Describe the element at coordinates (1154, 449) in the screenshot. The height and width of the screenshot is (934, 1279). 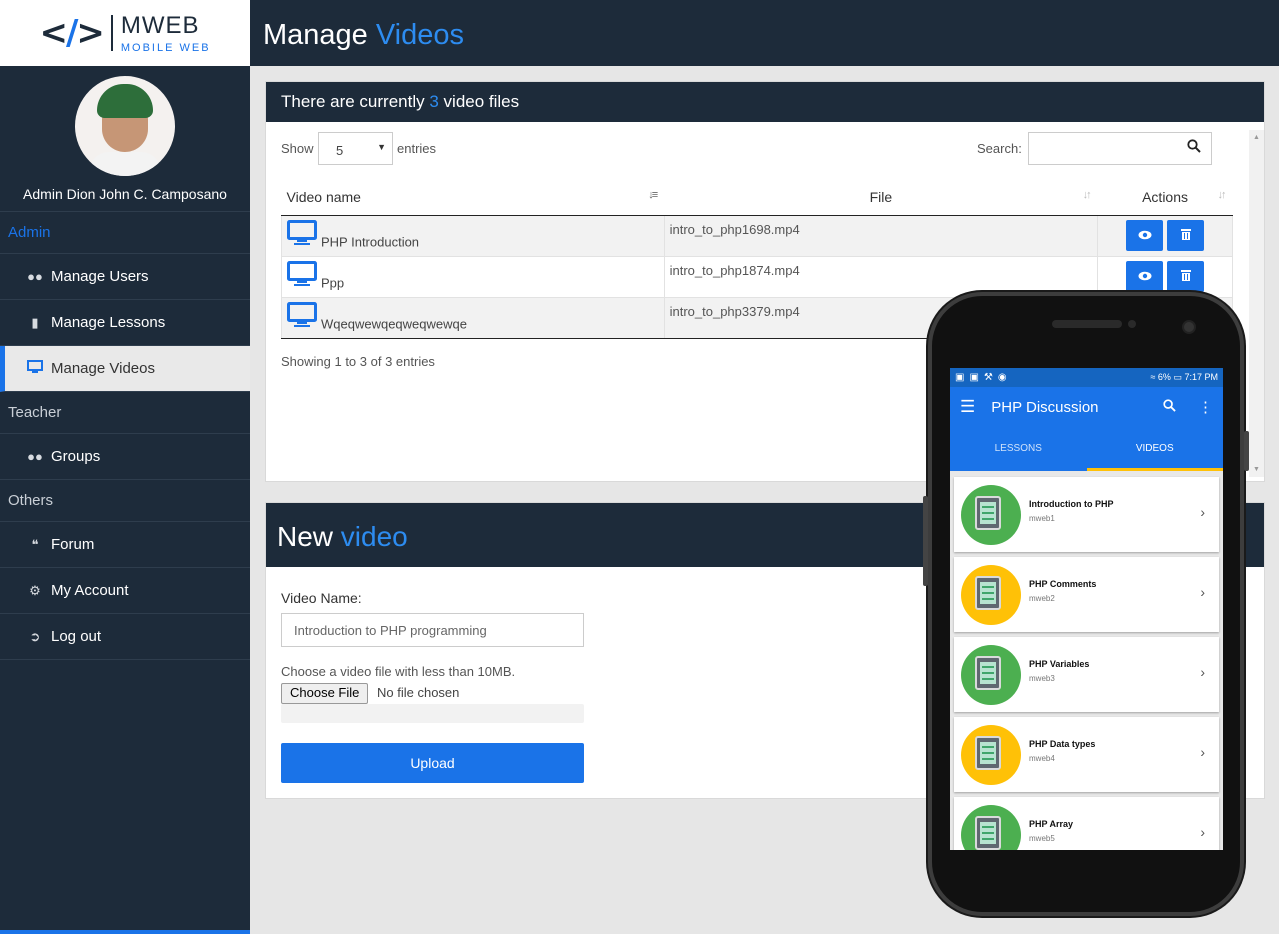
I see `tab-videos: VIDEOS` at that location.